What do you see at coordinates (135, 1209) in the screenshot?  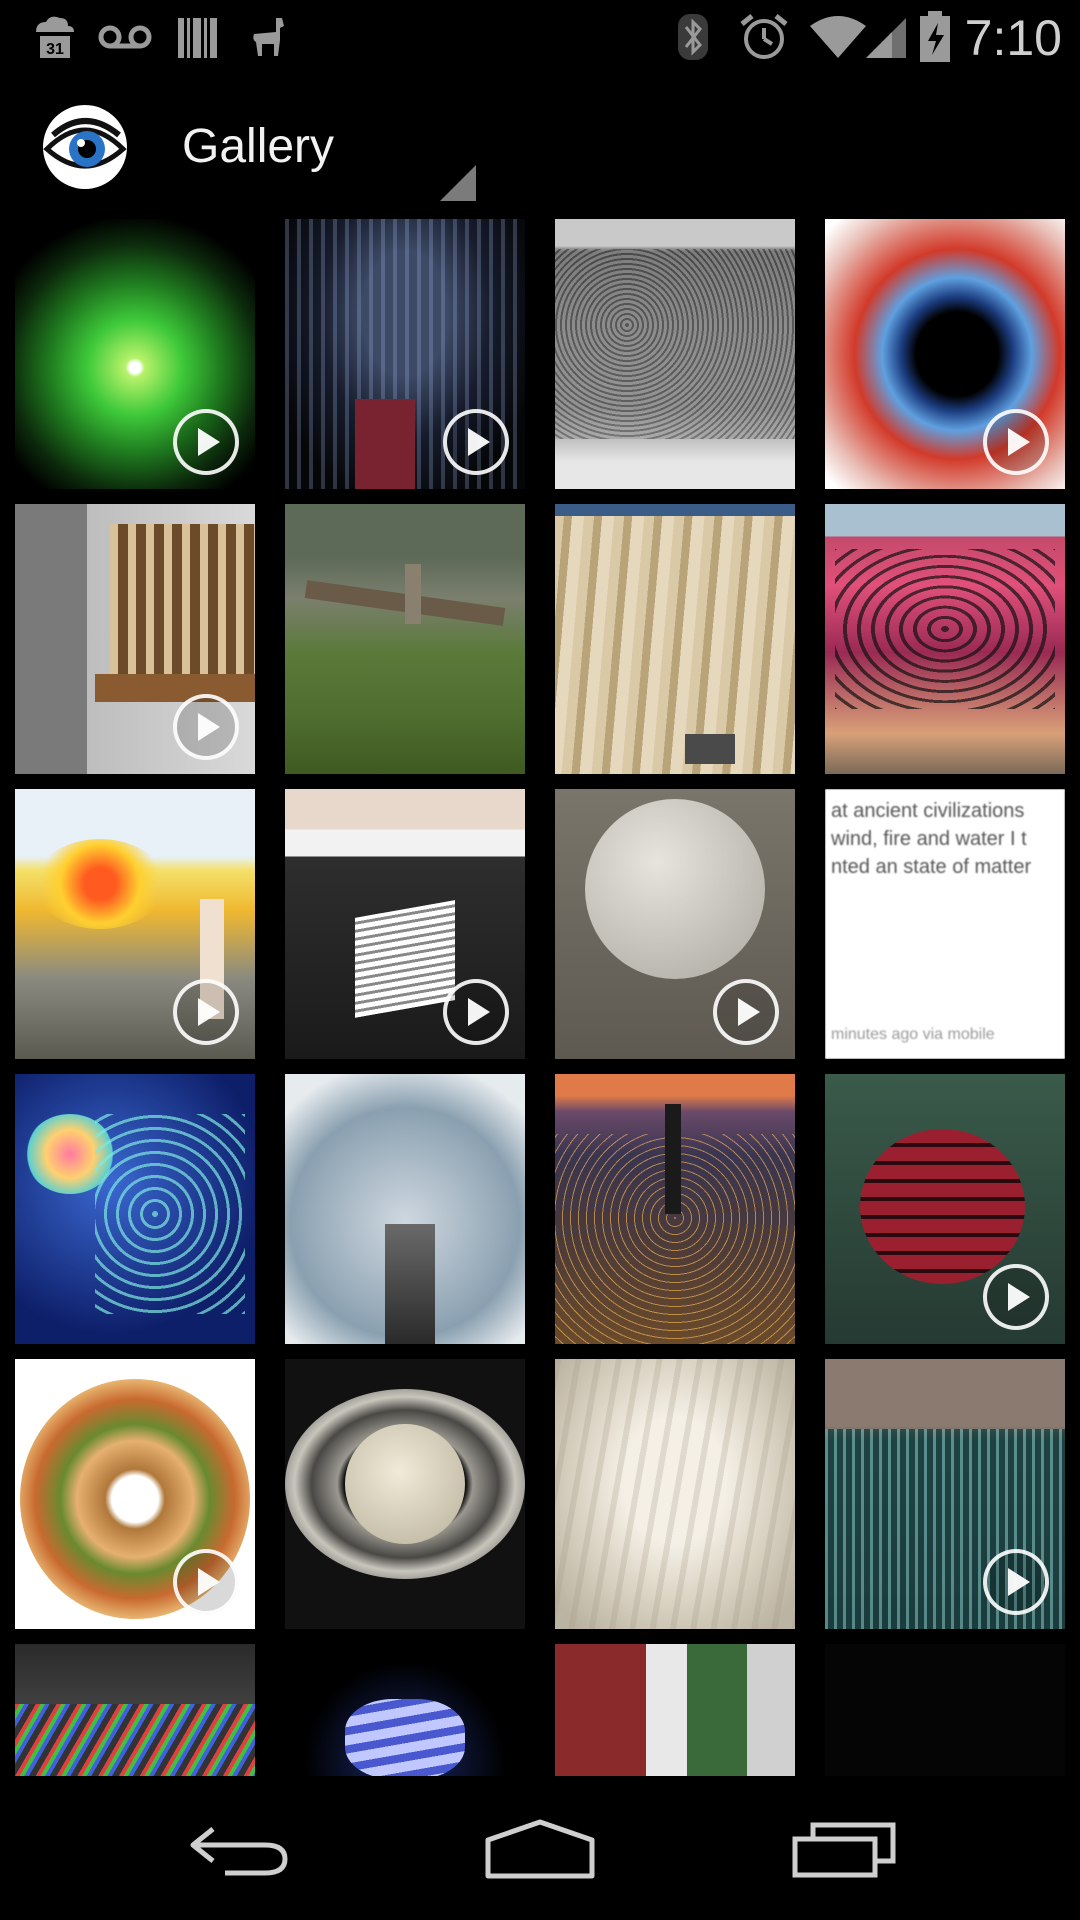 I see `gallery-item-psychedelic-elephant` at bounding box center [135, 1209].